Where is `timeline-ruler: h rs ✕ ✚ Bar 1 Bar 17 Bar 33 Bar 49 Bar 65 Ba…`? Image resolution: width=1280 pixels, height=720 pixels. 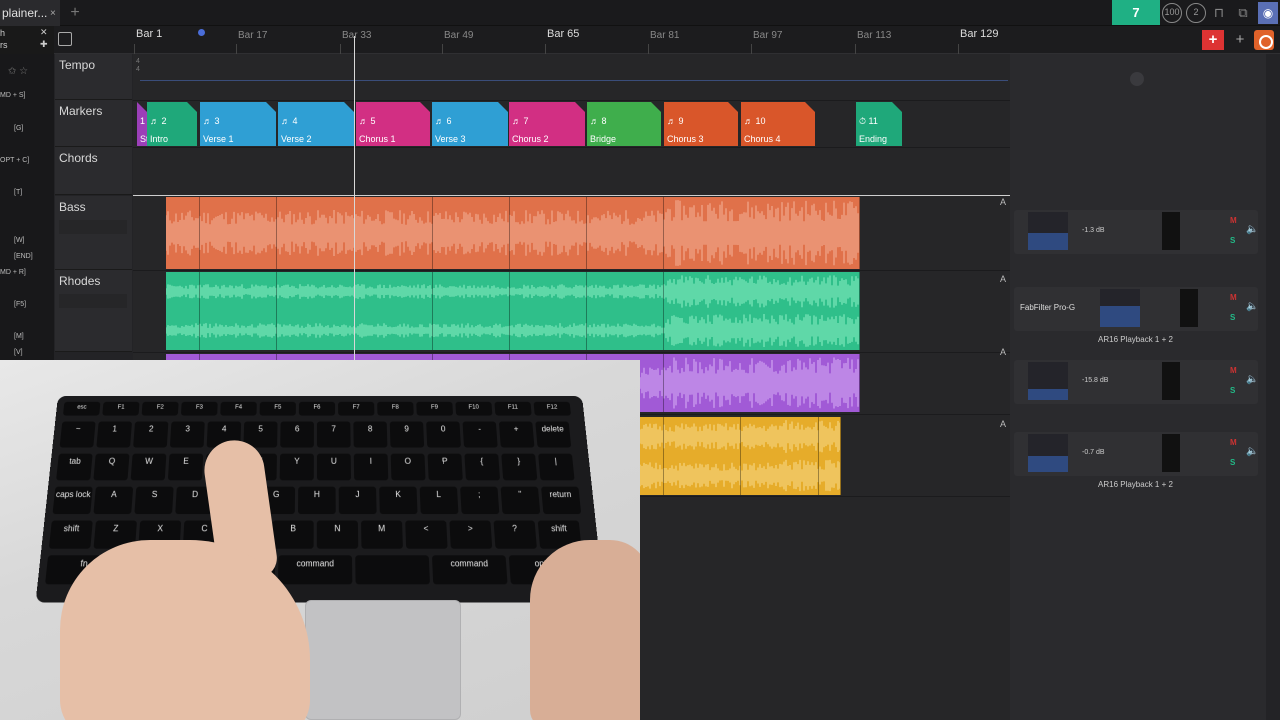
timeline-ruler: h rs ✕ ✚ Bar 1 Bar 17 Bar 33 Bar 49 Bar 65 Ba… is located at coordinates (640, 40).